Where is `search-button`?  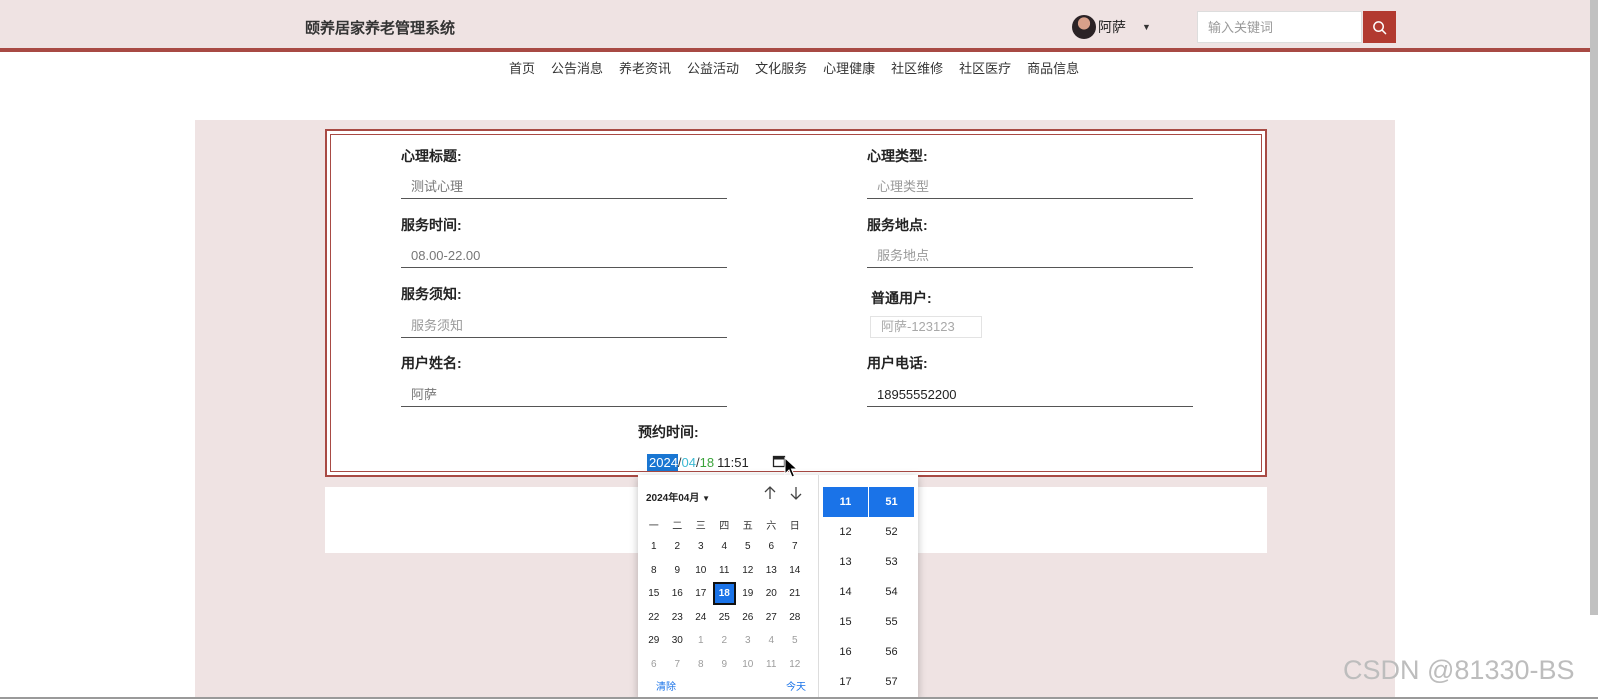
search-button is located at coordinates (1379, 27).